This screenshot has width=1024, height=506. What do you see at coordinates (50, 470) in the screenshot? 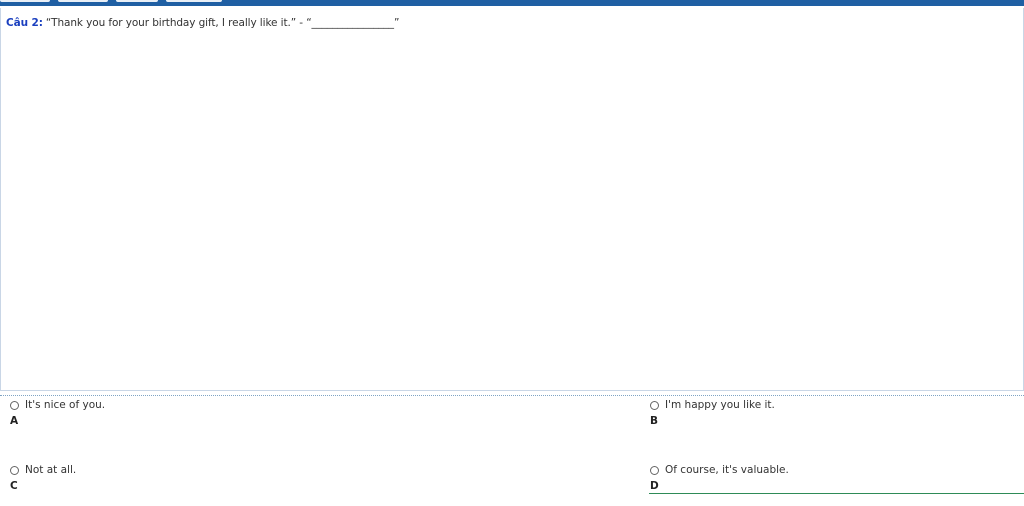
I see `option-c-text: Not at all.` at bounding box center [50, 470].